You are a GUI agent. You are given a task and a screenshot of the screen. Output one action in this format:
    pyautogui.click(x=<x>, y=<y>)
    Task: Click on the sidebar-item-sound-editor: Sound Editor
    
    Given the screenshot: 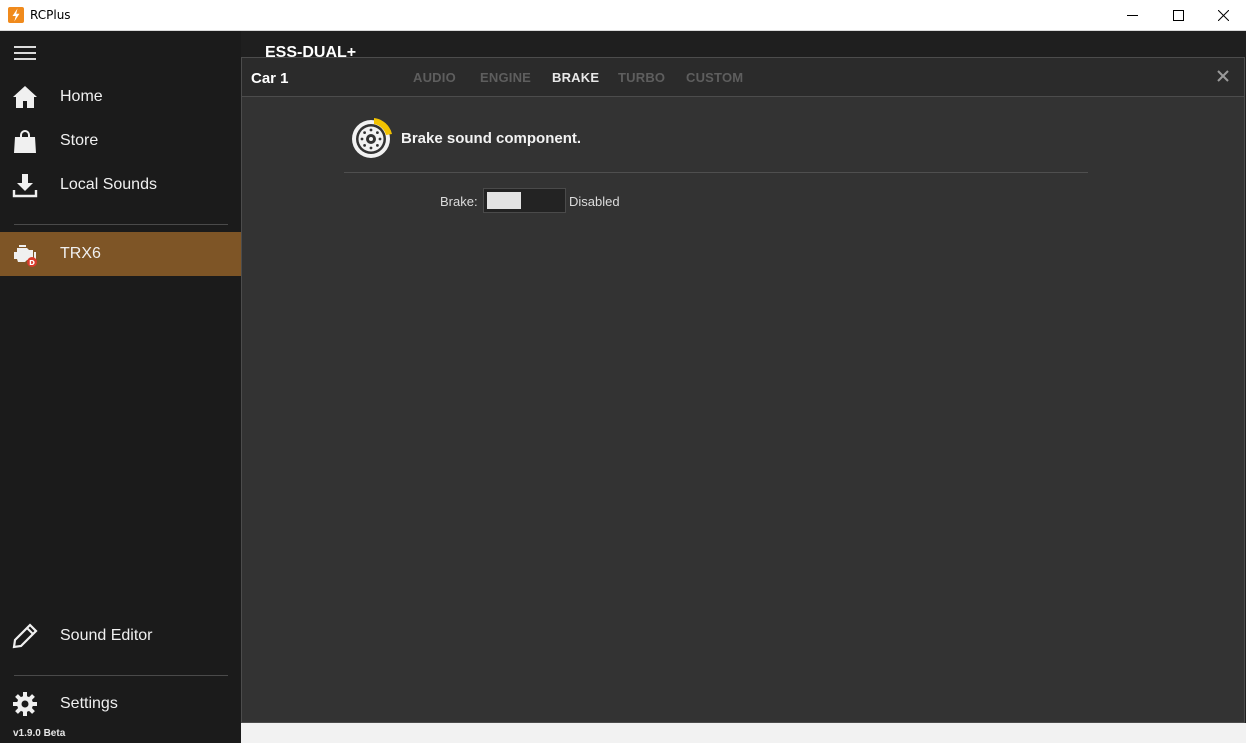 What is the action you would take?
    pyautogui.click(x=120, y=636)
    